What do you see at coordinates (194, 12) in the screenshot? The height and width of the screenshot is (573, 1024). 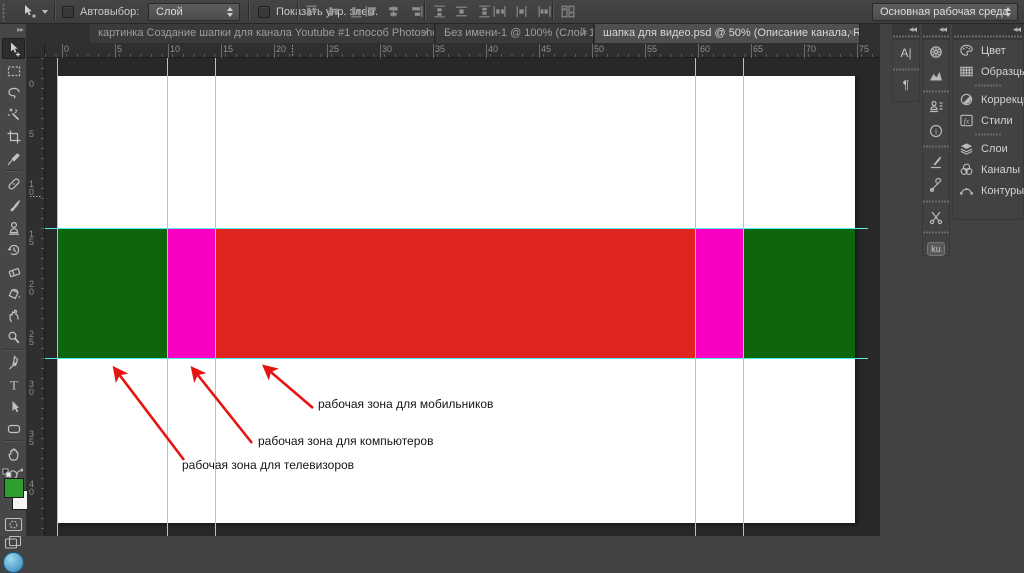 I see `auto-select-target-dropdown: Слой` at bounding box center [194, 12].